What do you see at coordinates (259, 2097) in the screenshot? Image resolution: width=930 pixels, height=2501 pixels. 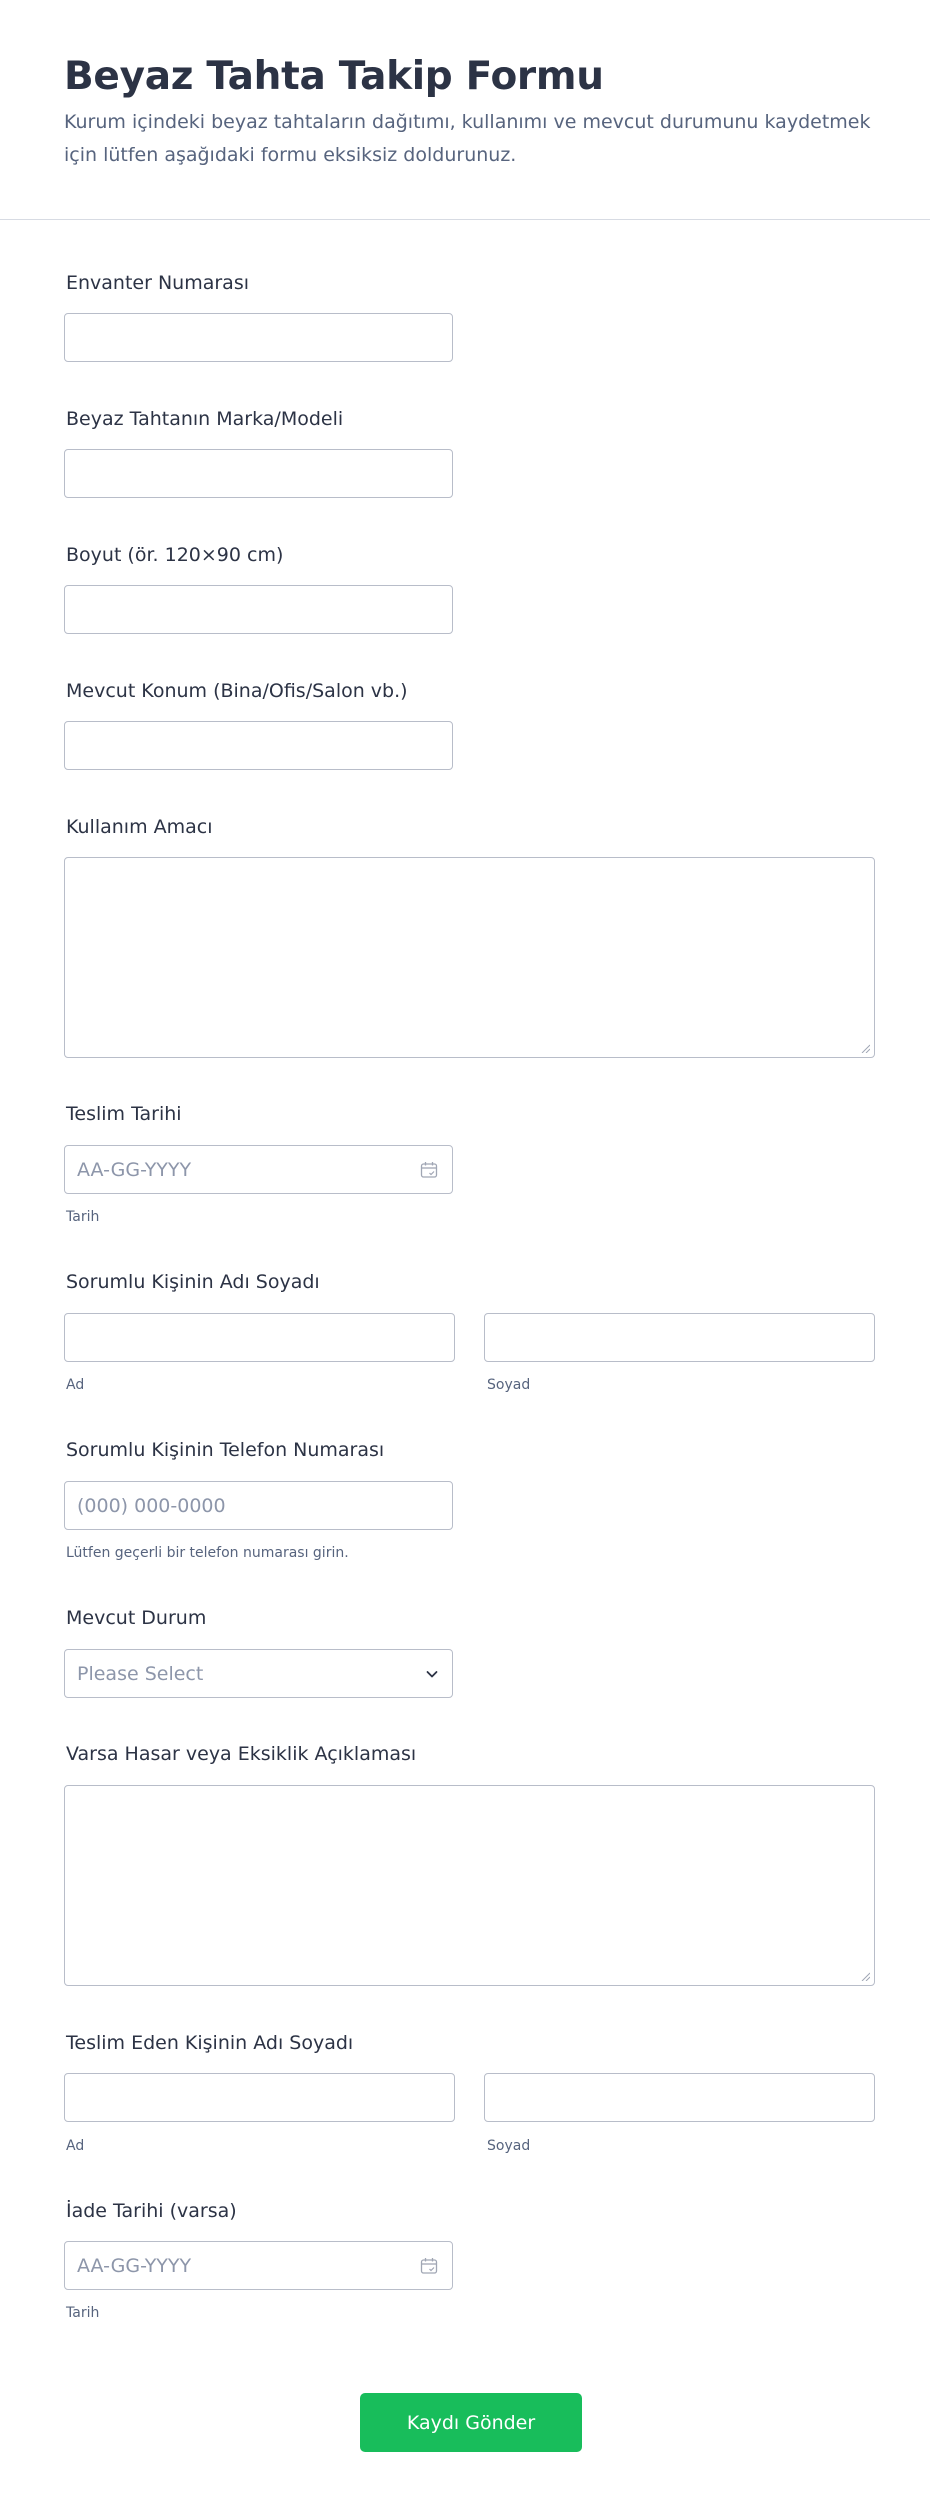 I see `deliverer-first-name-input` at bounding box center [259, 2097].